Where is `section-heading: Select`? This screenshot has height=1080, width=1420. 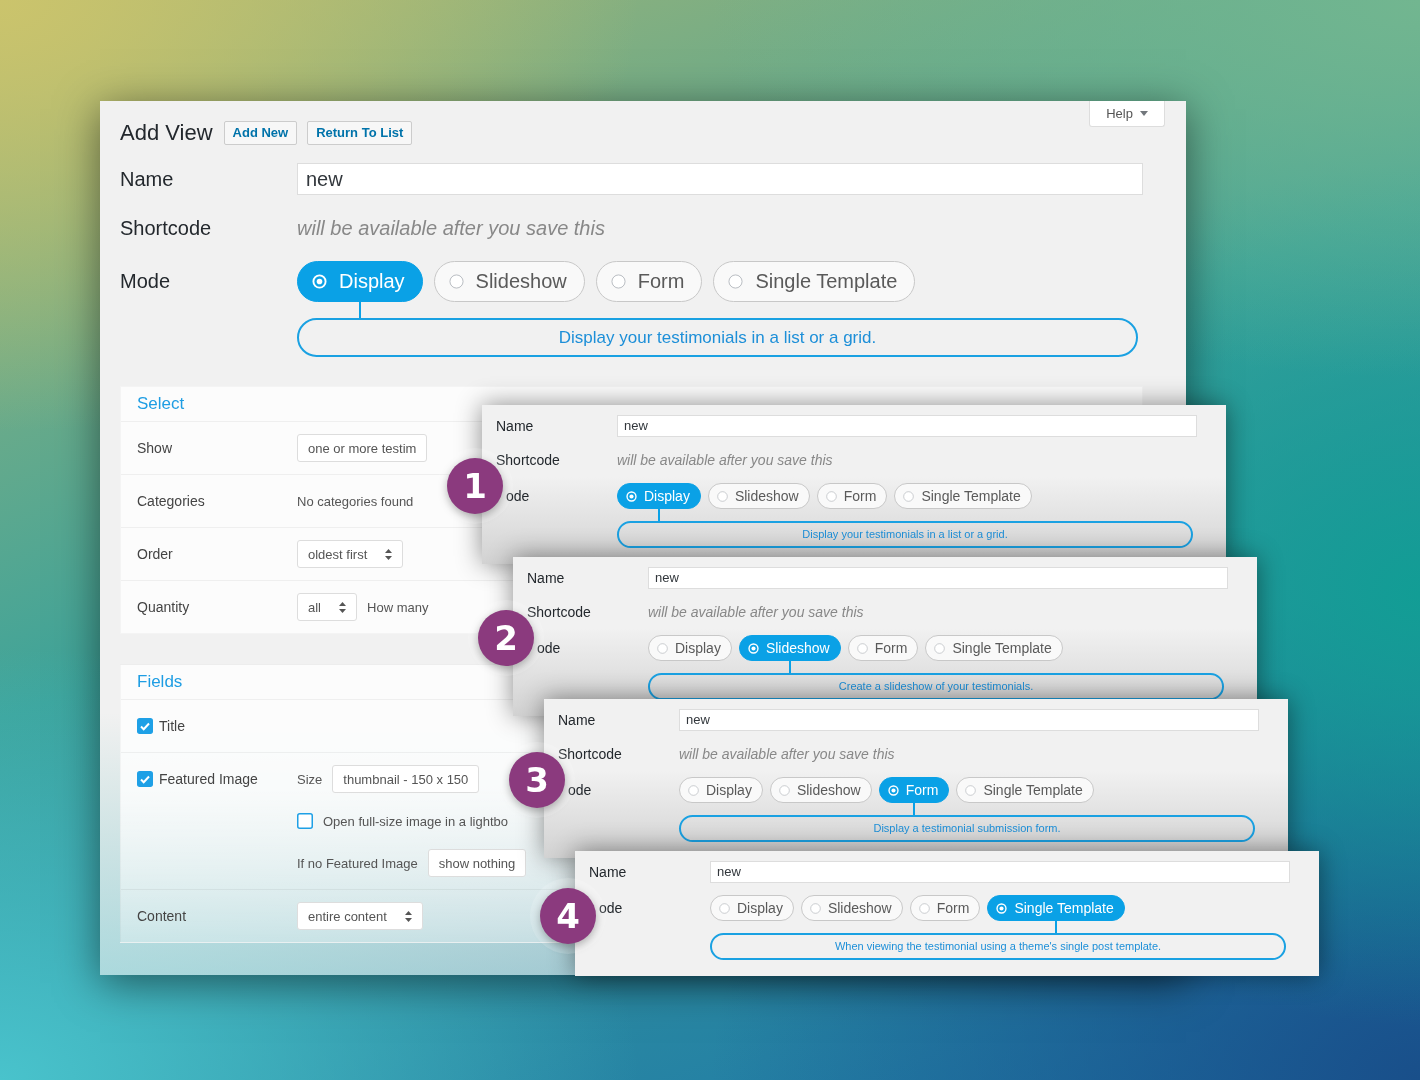 section-heading: Select is located at coordinates (161, 404).